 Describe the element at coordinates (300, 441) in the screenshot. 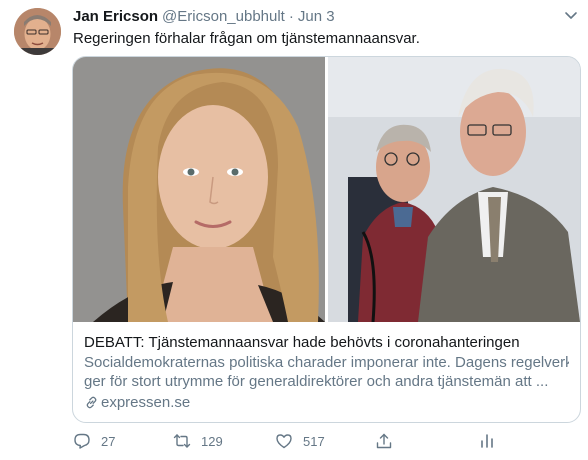

I see `like-button: 517` at that location.